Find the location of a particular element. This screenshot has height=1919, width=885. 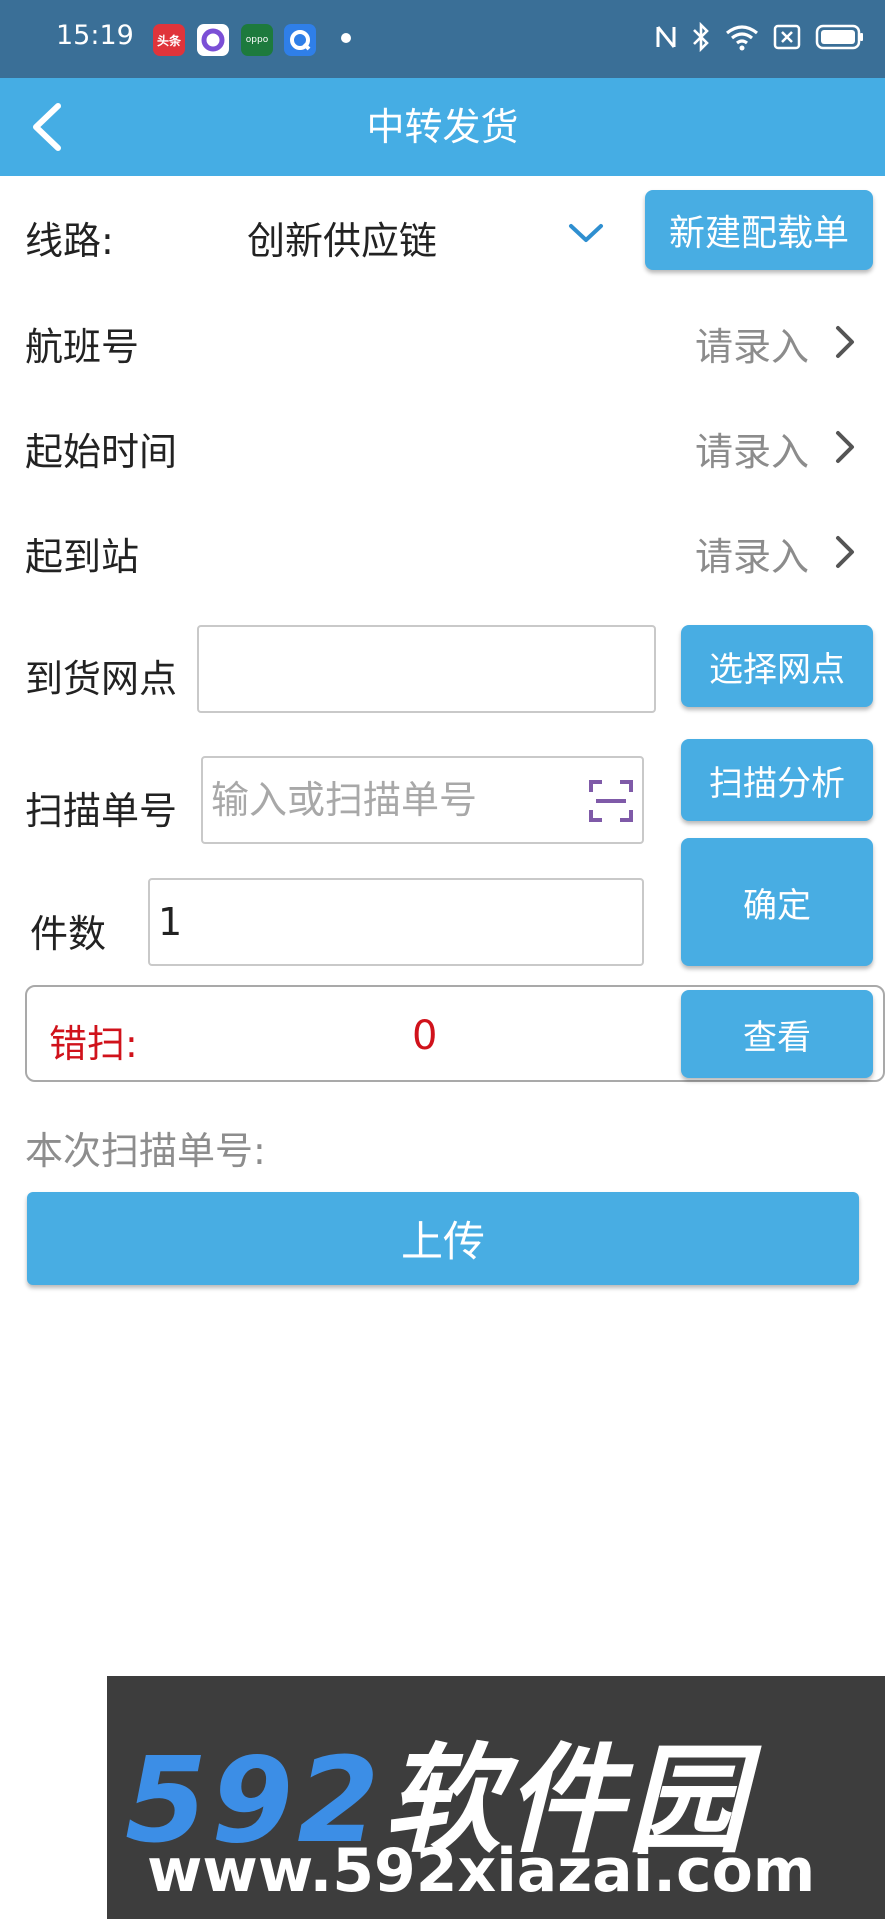

mis-scan-label: 错扫: is located at coordinates (93, 1044).